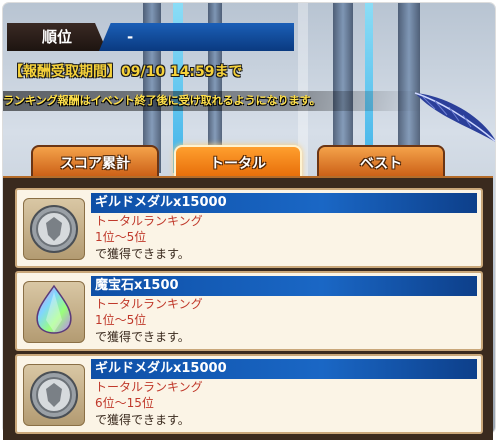  I want to click on rank-range: 6位〜15位, so click(124, 403).